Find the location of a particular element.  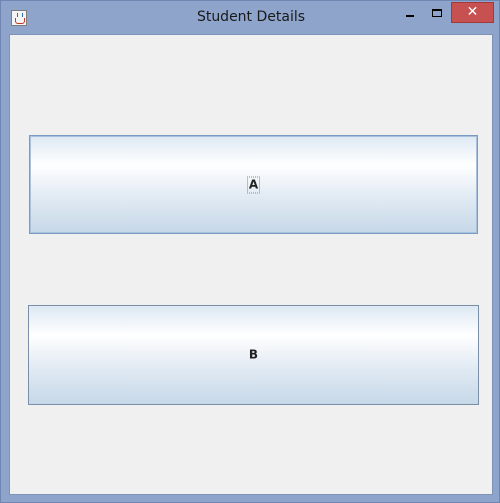

close-icon: ✕ is located at coordinates (472, 12).